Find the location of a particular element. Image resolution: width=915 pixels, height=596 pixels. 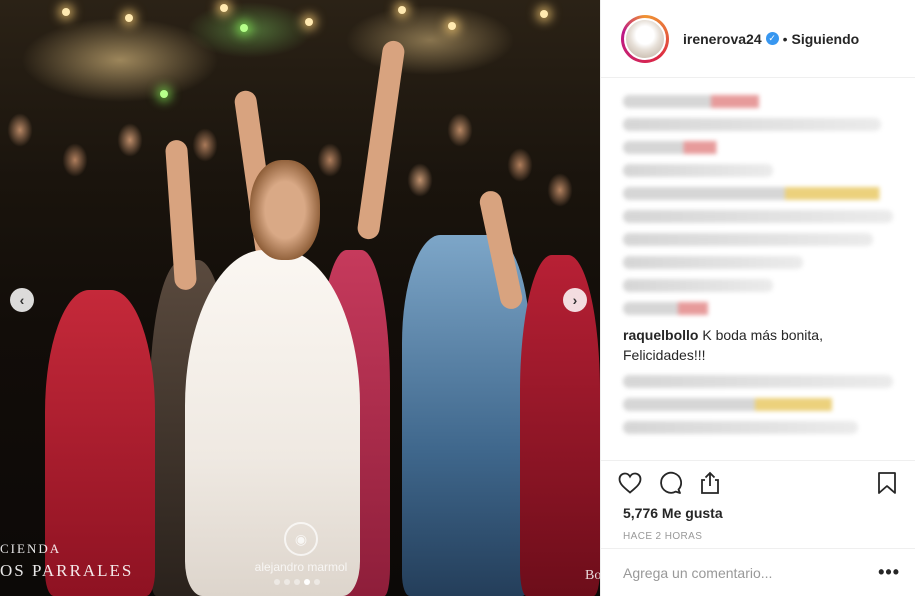

carousel-dot-active is located at coordinates (307, 582).